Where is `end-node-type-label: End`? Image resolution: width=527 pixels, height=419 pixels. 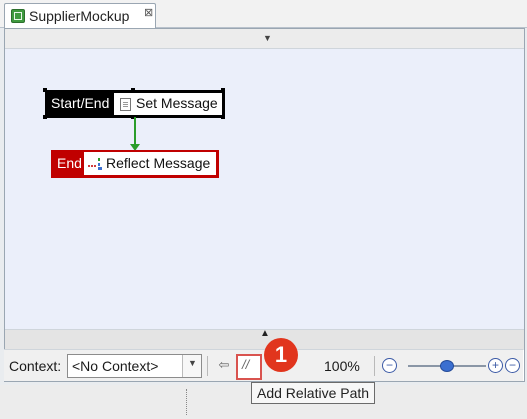 end-node-type-label: End is located at coordinates (69, 163).